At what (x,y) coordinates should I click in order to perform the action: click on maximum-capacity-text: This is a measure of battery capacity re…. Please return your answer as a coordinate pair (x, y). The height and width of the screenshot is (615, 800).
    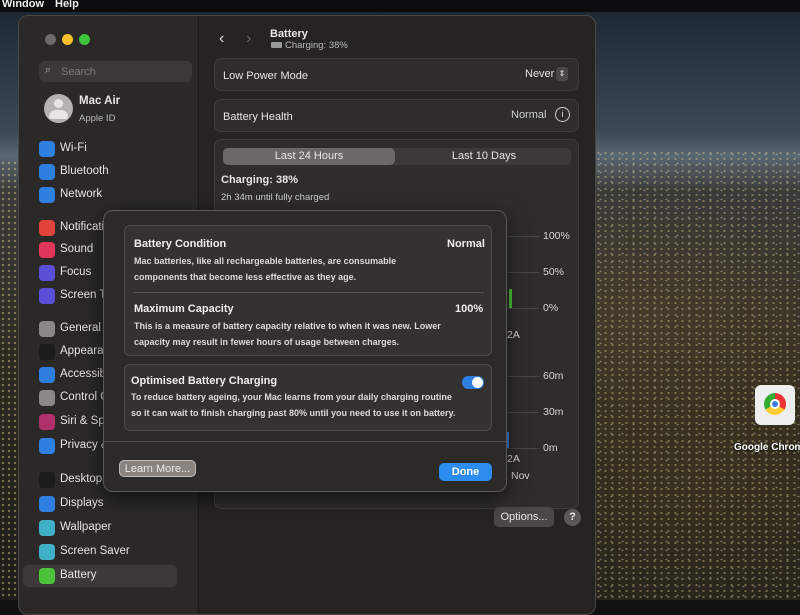
    Looking at the image, I should click on (287, 326).